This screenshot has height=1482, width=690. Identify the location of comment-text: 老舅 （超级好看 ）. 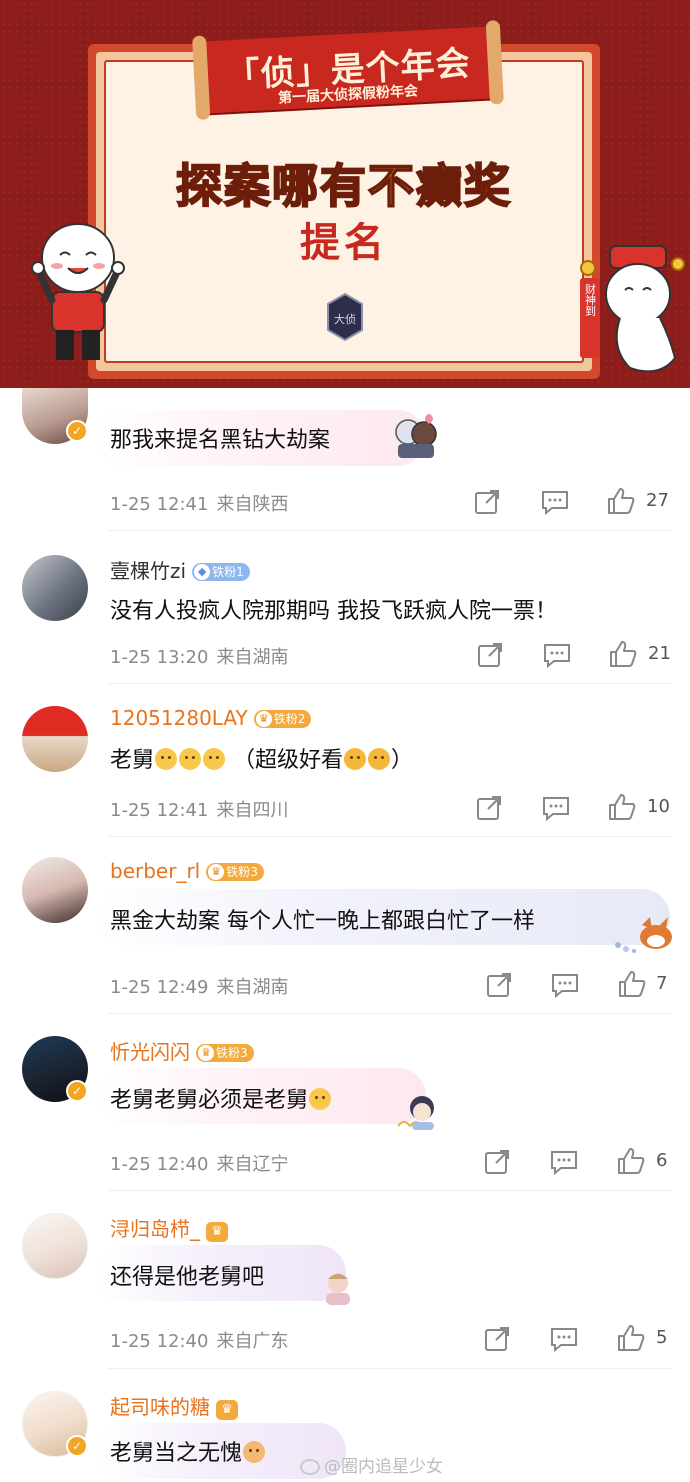
(261, 758).